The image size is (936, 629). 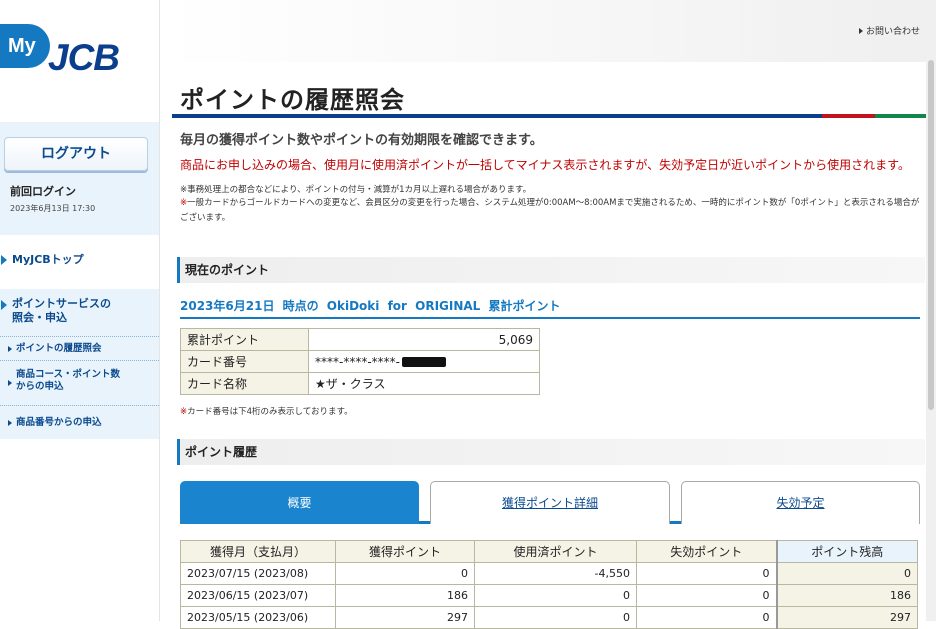 What do you see at coordinates (846, 573) in the screenshot?
I see `cell-balance: 0` at bounding box center [846, 573].